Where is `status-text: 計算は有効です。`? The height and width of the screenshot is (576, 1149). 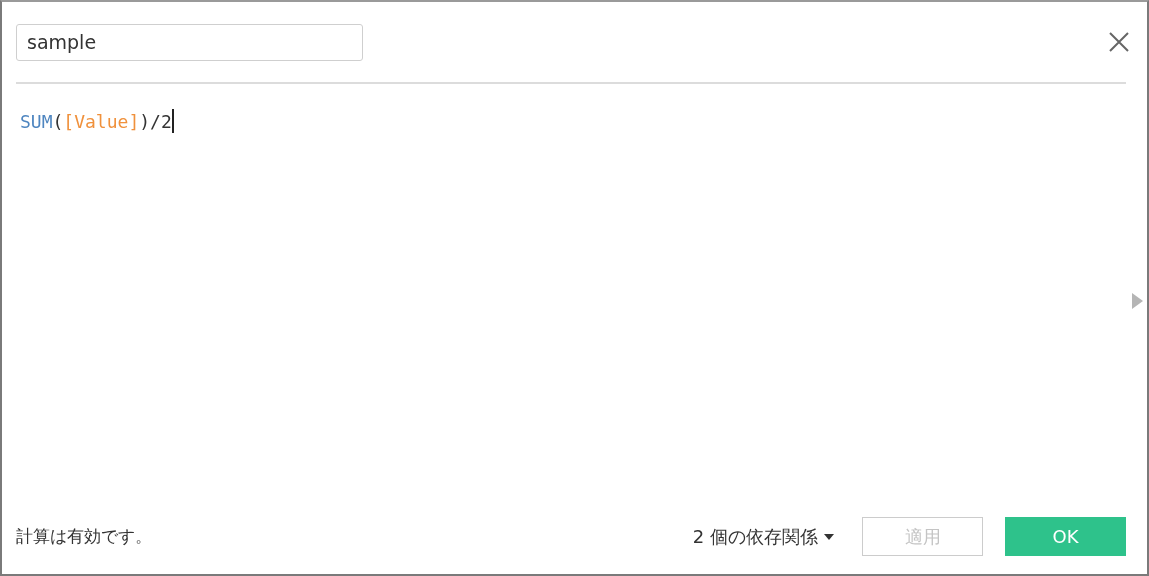
status-text: 計算は有効です。 is located at coordinates (84, 536).